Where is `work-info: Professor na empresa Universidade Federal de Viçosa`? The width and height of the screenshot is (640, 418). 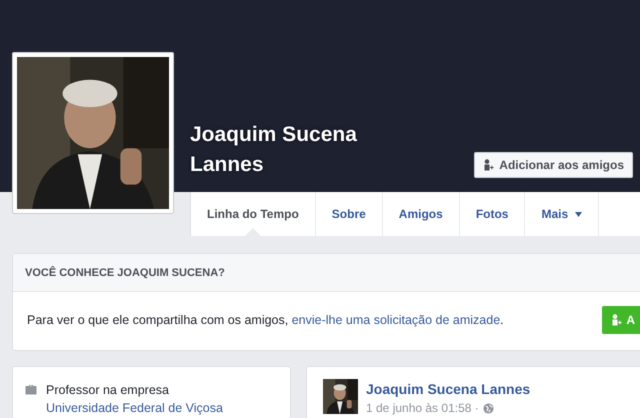
work-info: Professor na empresa Universidade Federal de Viçosa is located at coordinates (135, 399).